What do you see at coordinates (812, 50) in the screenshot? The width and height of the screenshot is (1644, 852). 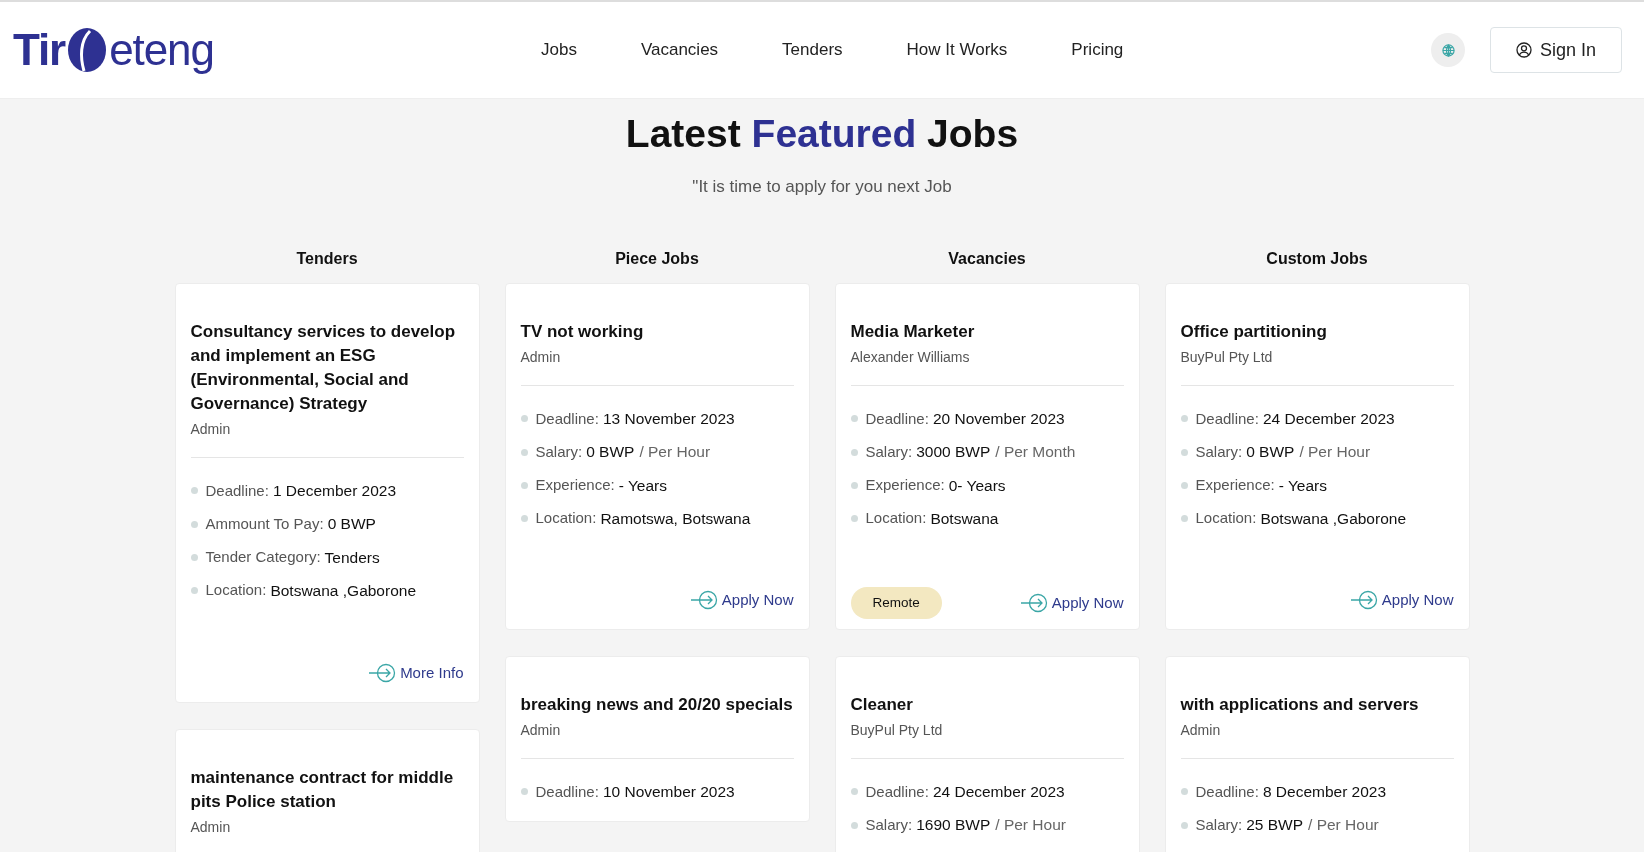 I see `nav-link: Tenders` at bounding box center [812, 50].